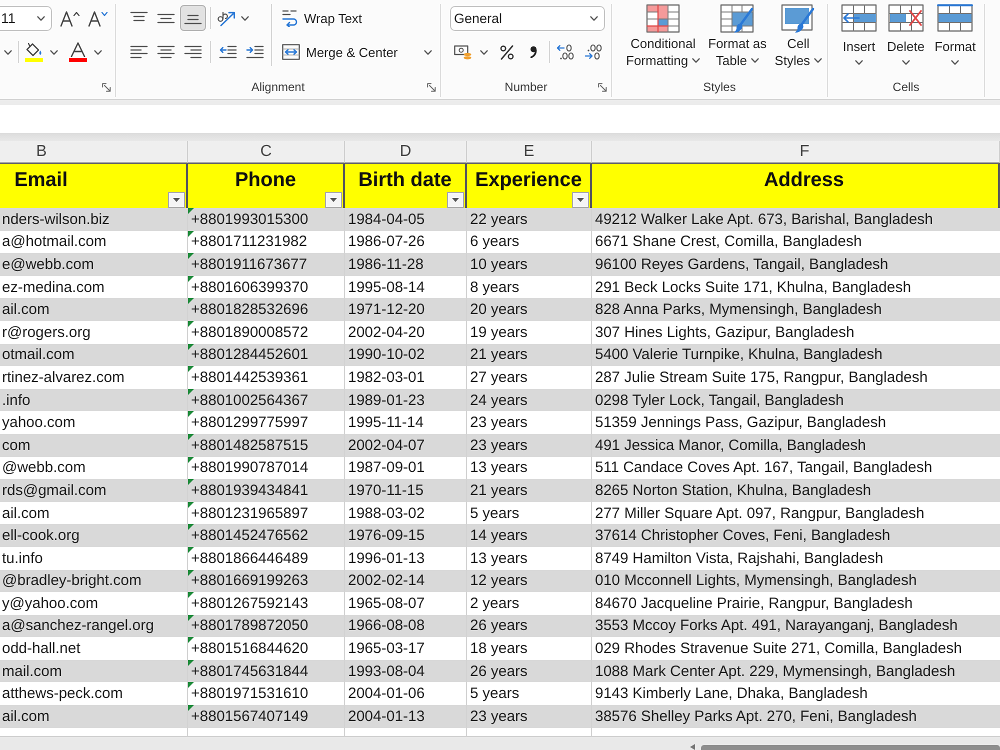 The width and height of the screenshot is (1000, 750). What do you see at coordinates (249, 445) in the screenshot?
I see `phone-number: +8801482587515` at bounding box center [249, 445].